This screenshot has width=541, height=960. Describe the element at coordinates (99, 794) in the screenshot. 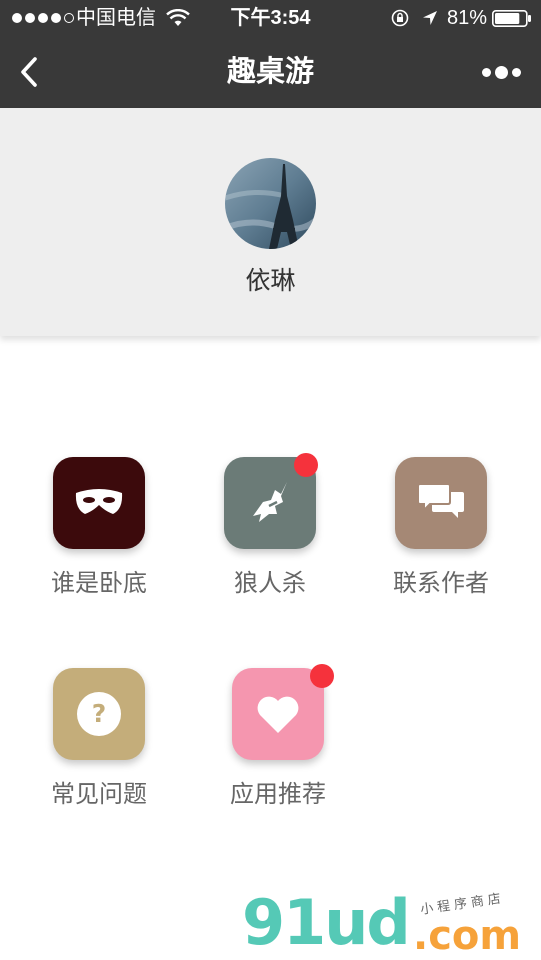

I see `grid-label-faq: 常见问题` at that location.